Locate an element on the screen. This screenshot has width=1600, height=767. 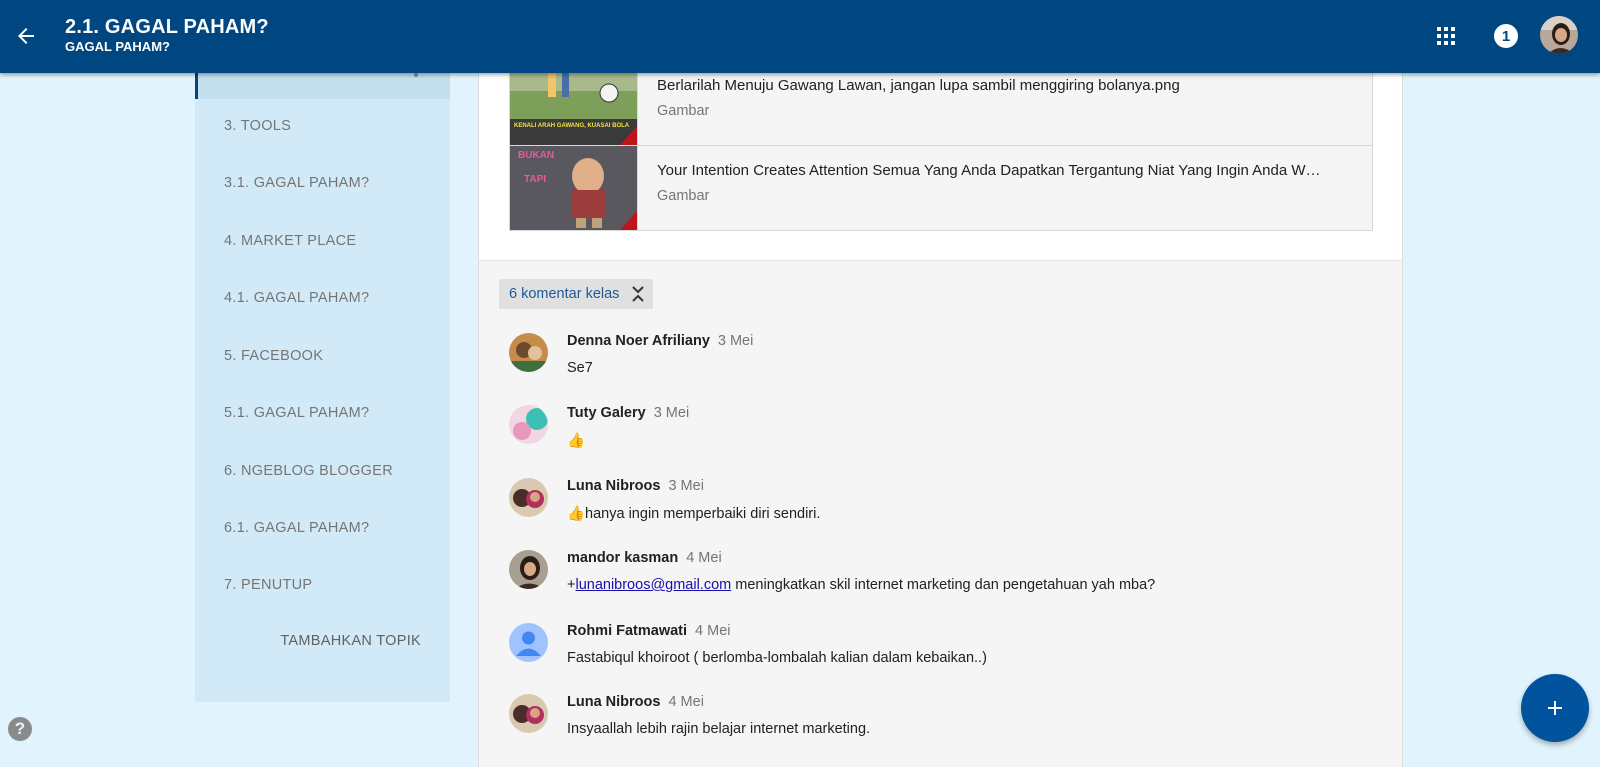
create-fab-button is located at coordinates (1555, 708).